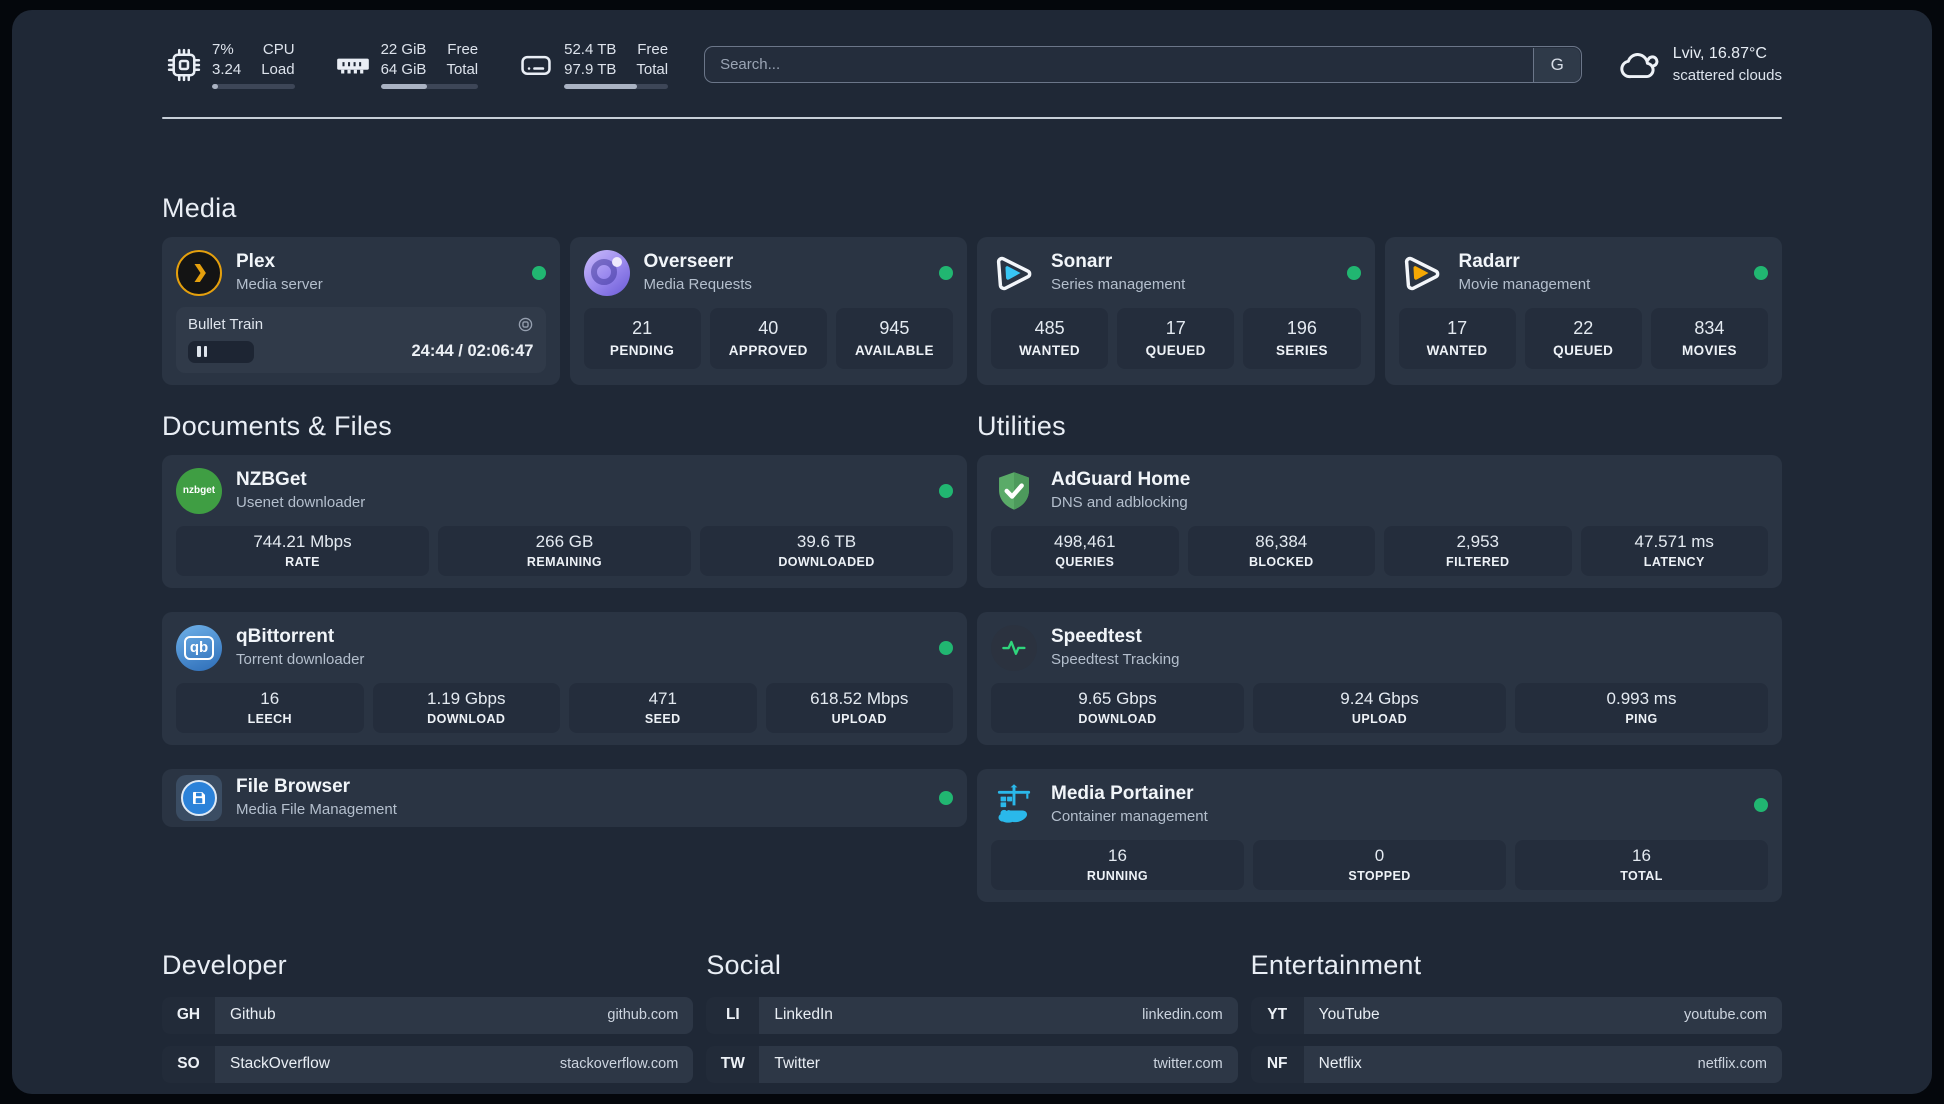  I want to click on storage-total-label: Total, so click(652, 69).